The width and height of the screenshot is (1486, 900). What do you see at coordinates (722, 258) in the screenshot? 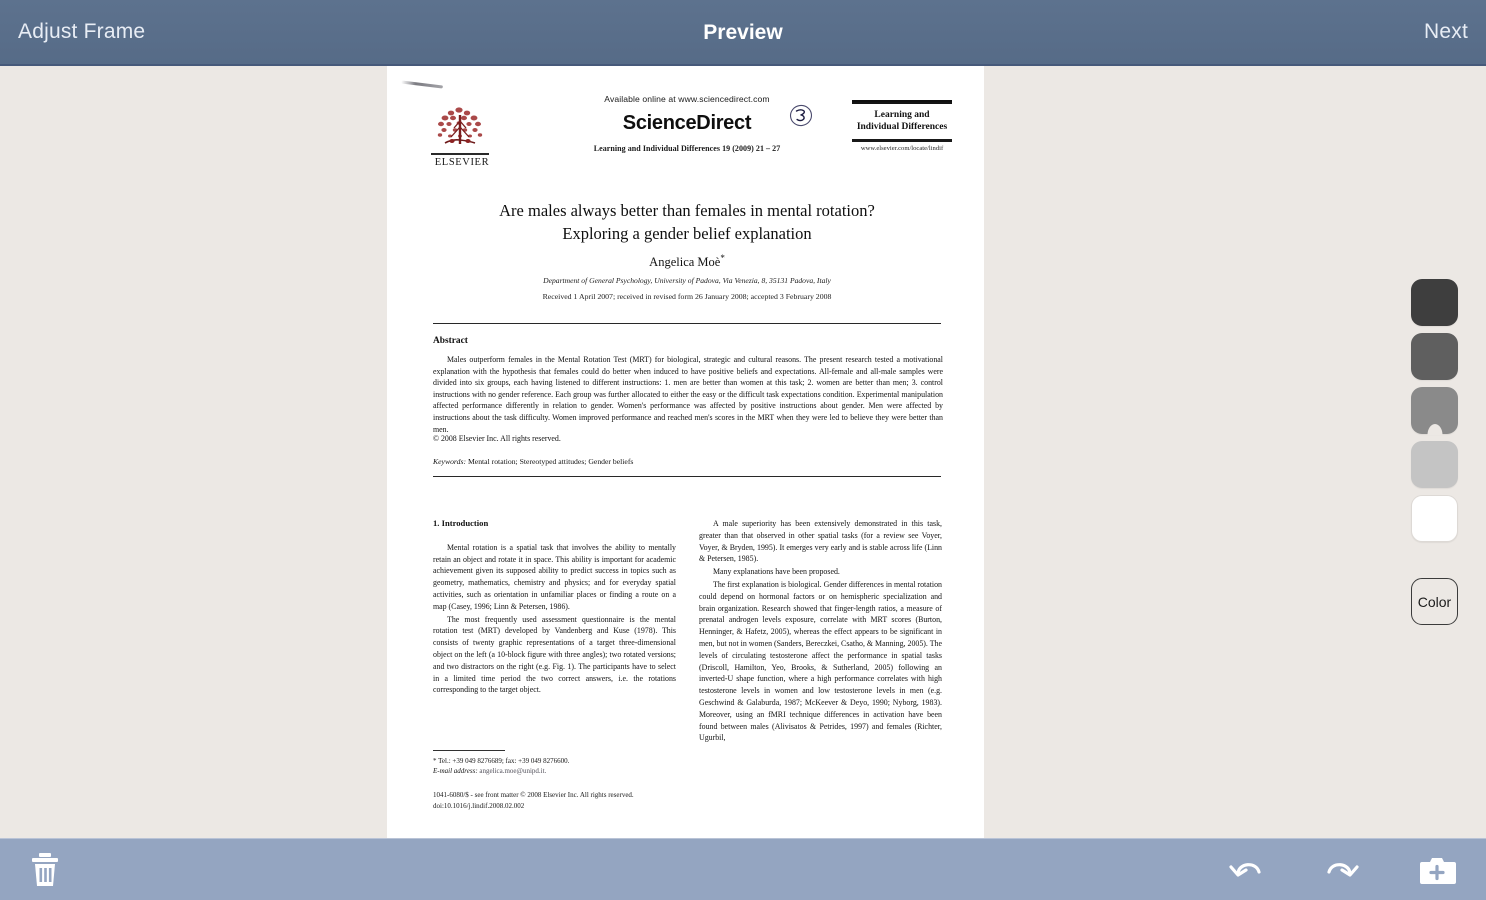
I see `author-footnote-marker: *` at bounding box center [722, 258].